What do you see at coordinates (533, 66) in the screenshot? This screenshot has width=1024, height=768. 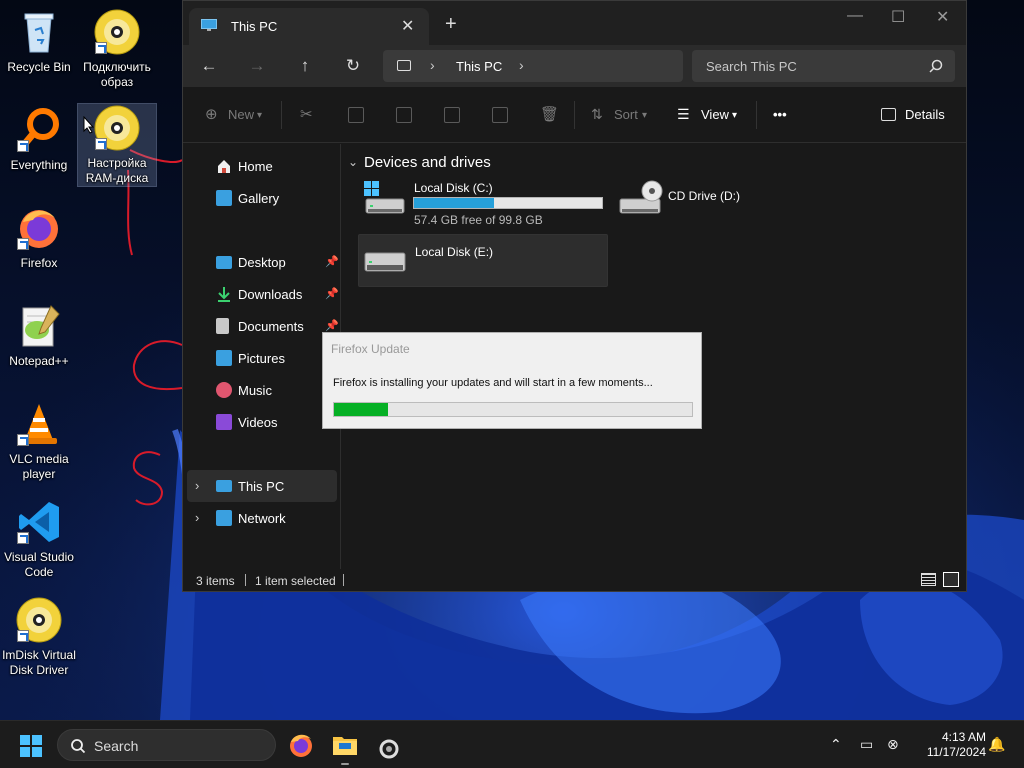 I see `address-bar: › This PC ›` at bounding box center [533, 66].